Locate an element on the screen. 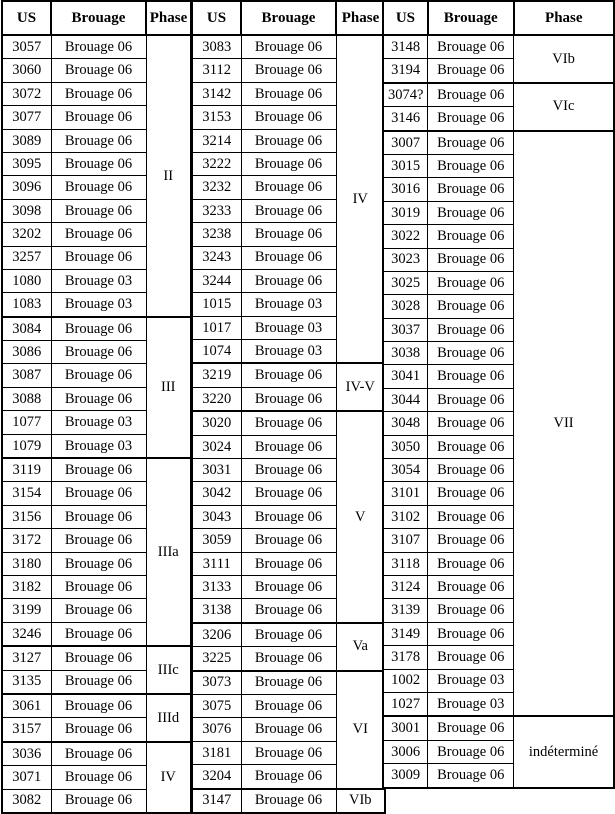 Image resolution: width=615 pixels, height=814 pixels. cell-phase: VIb is located at coordinates (360, 800).